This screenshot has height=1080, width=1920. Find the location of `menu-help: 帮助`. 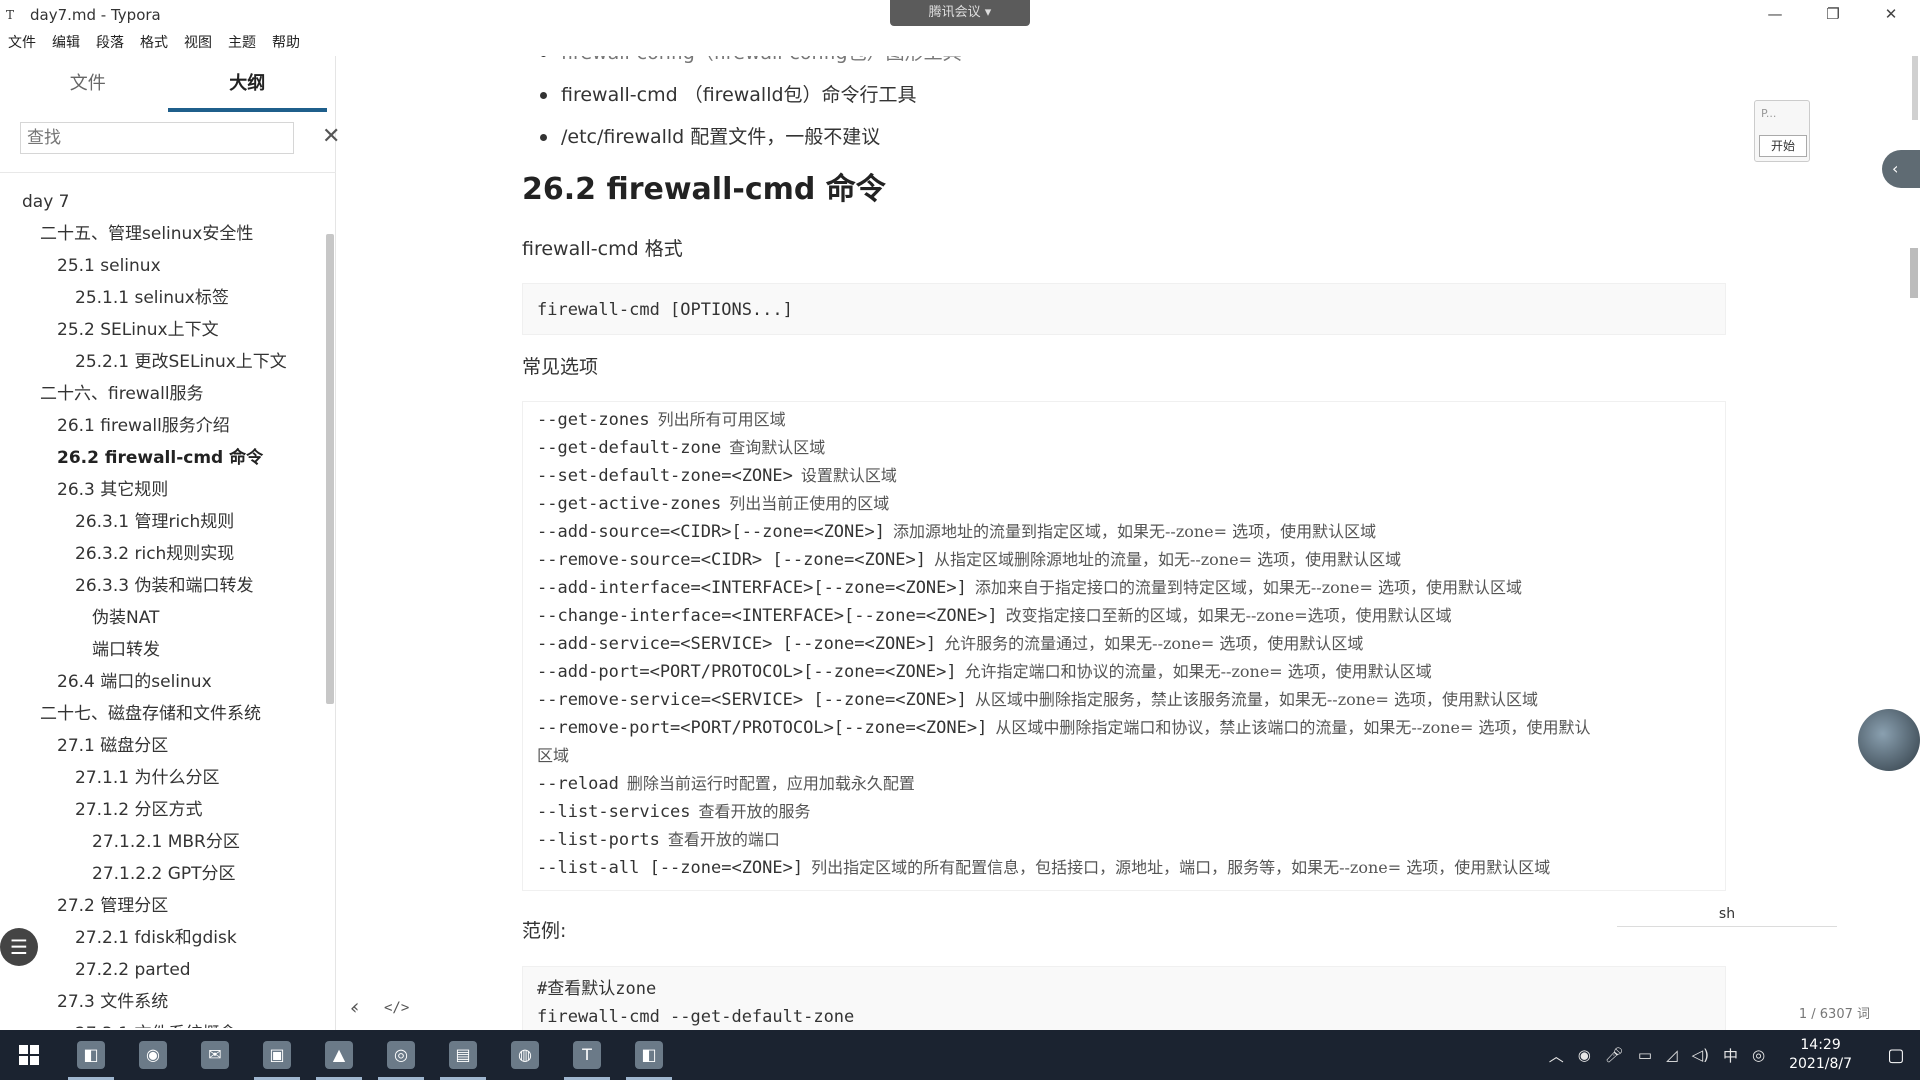

menu-help: 帮助 is located at coordinates (286, 42).